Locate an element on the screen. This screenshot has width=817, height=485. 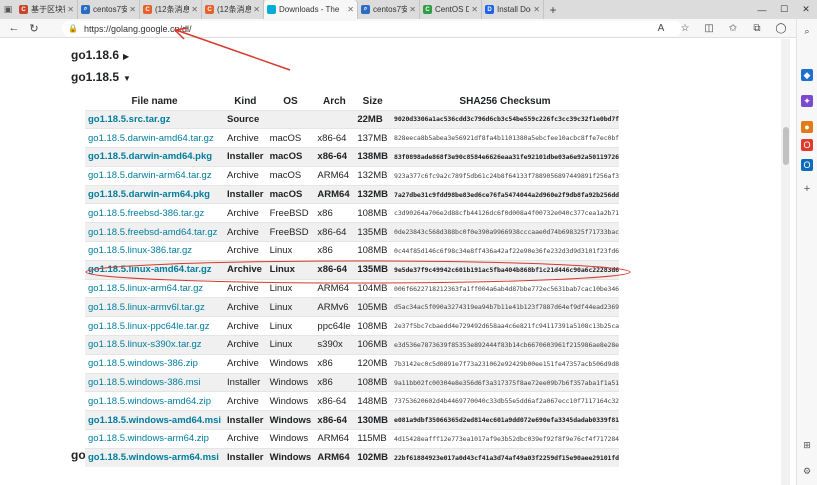
download-link: go1.18.5.freebsd-386.tar.gz is located at coordinates (146, 213).